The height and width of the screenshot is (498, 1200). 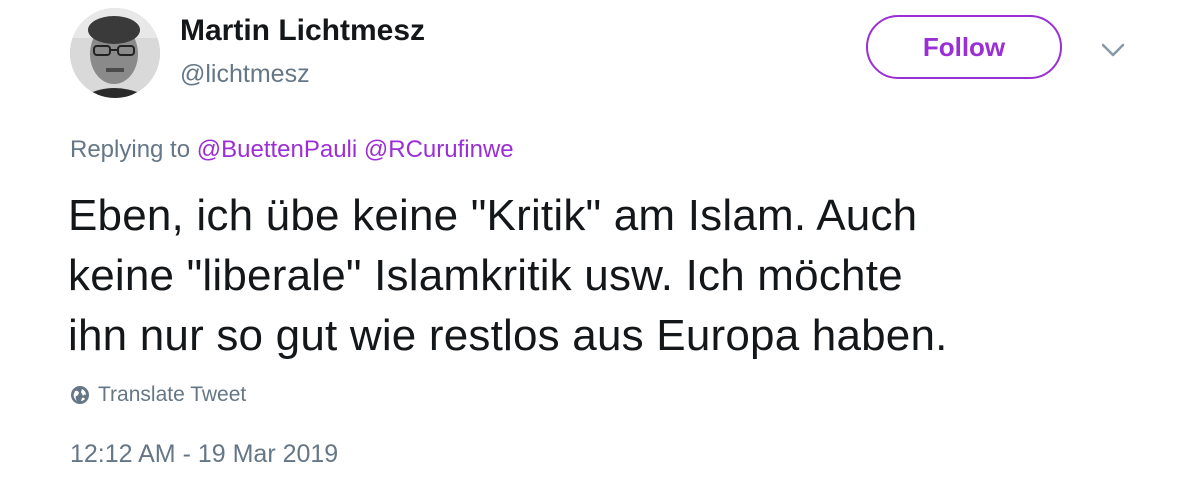 I want to click on tweet-timestamp: 12:12 AM - 19 Mar 2019, so click(x=204, y=454).